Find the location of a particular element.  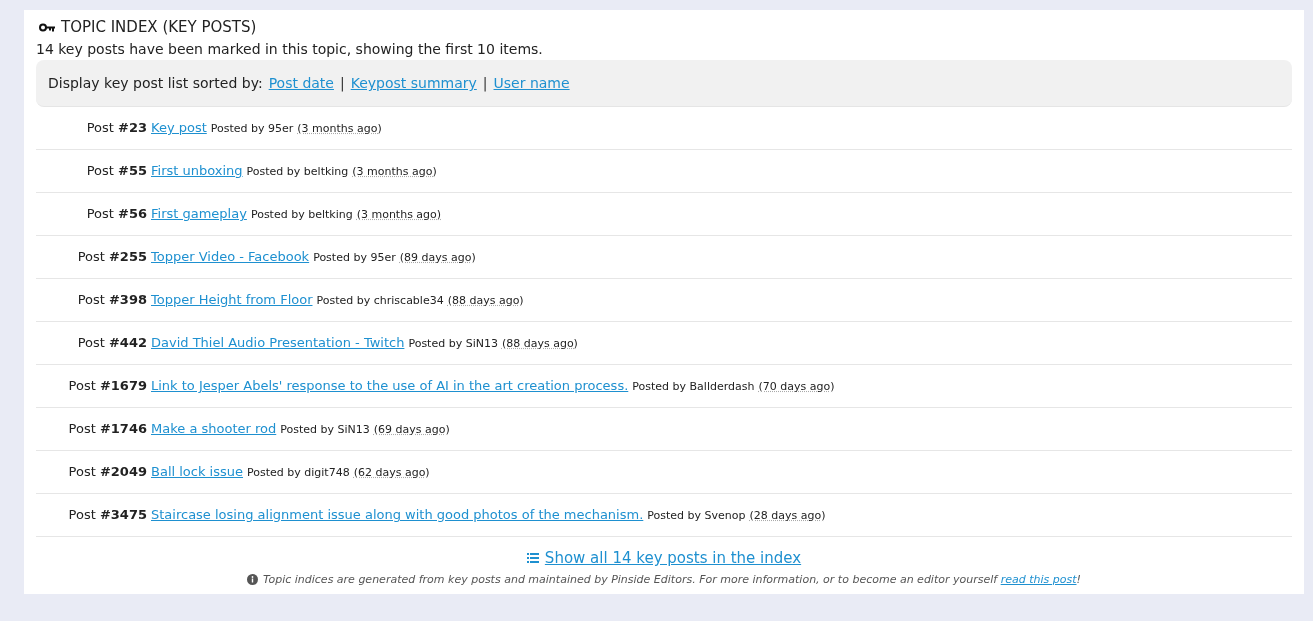

post-number: Post #23 is located at coordinates (116, 128).